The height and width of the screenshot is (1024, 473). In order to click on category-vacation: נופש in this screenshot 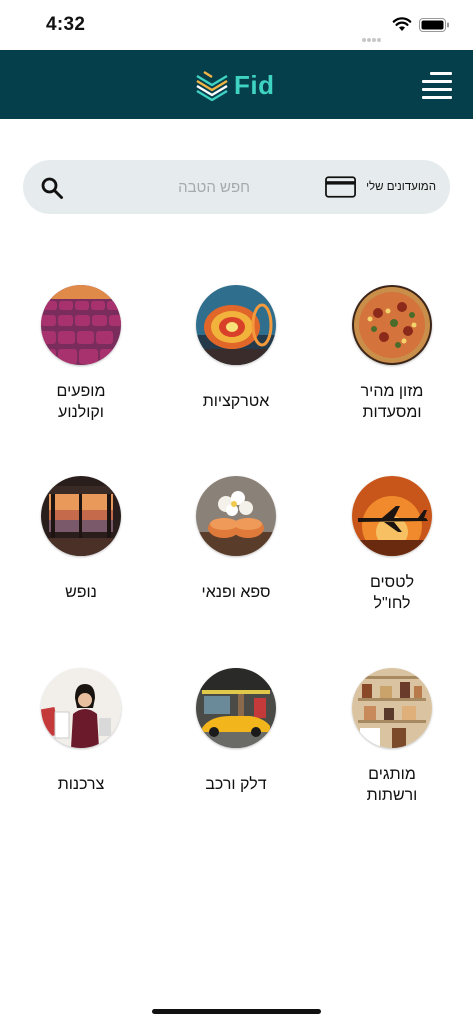, I will do `click(81, 546)`.